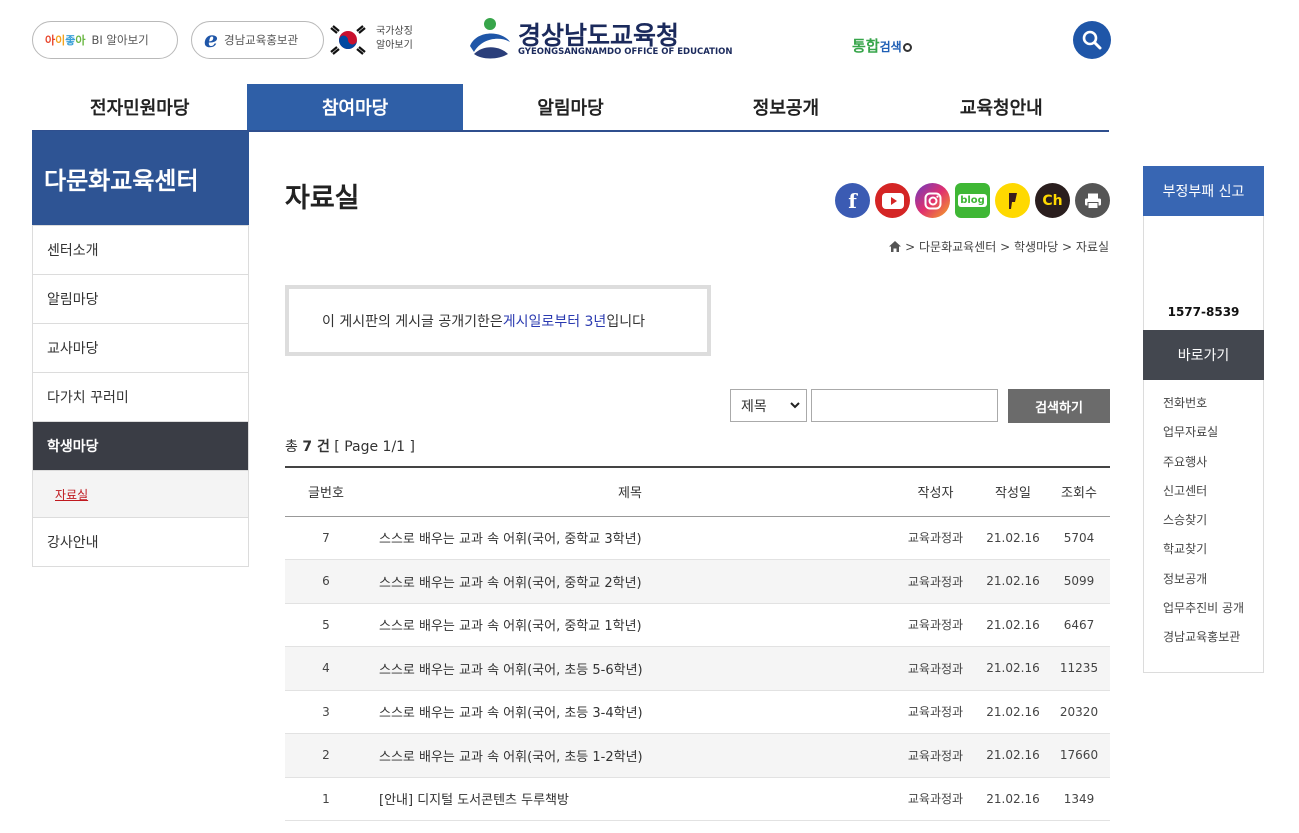 The height and width of the screenshot is (833, 1299). What do you see at coordinates (1079, 491) in the screenshot?
I see `col-views-header: 조회수` at bounding box center [1079, 491].